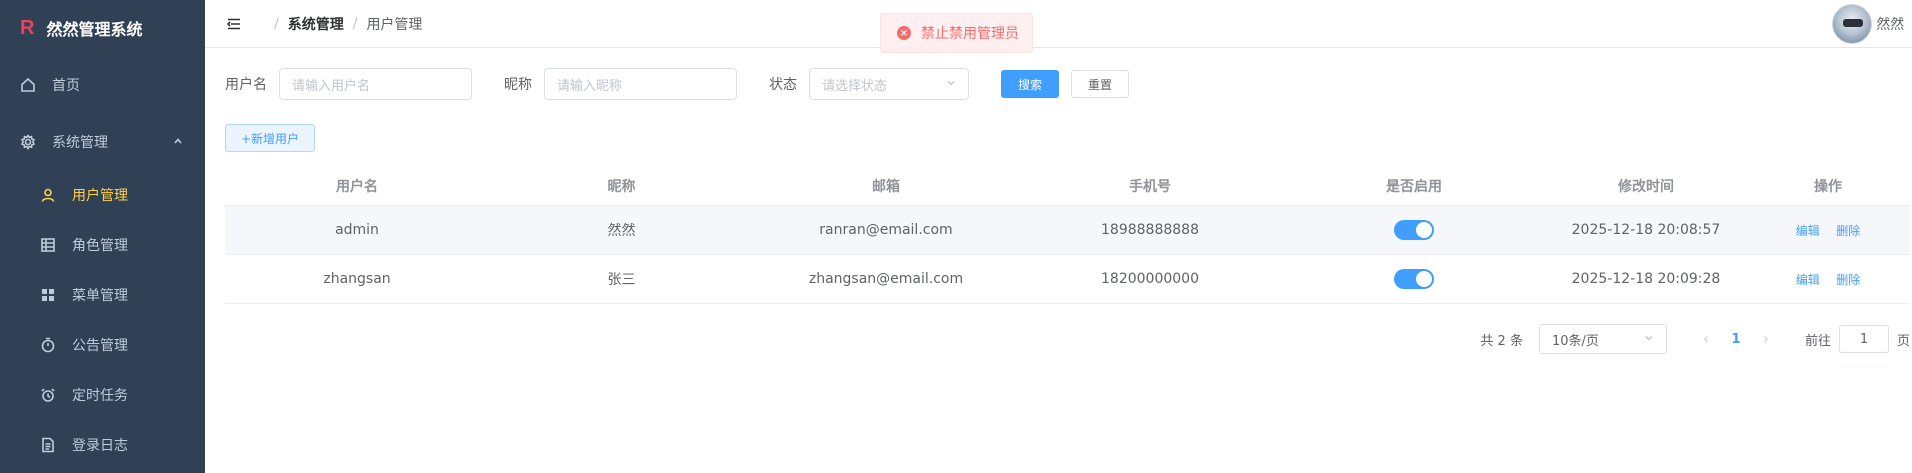  What do you see at coordinates (886, 230) in the screenshot?
I see `cell-email: ranran@email.com` at bounding box center [886, 230].